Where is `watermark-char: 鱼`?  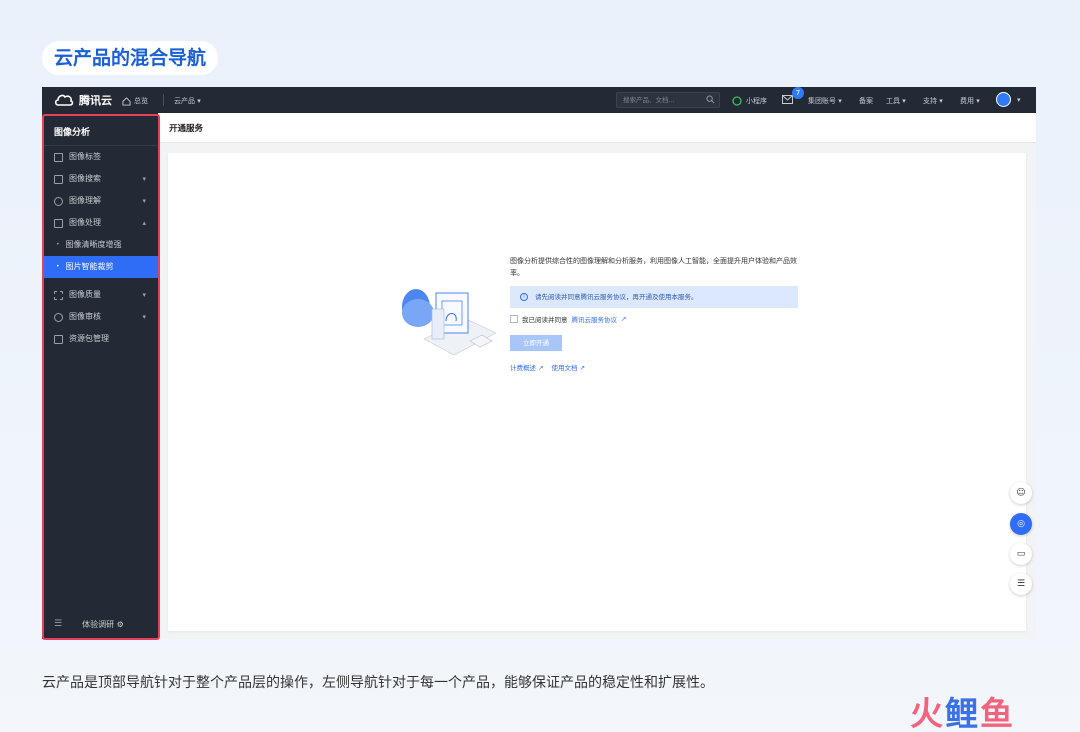 watermark-char: 鱼 is located at coordinates (997, 713).